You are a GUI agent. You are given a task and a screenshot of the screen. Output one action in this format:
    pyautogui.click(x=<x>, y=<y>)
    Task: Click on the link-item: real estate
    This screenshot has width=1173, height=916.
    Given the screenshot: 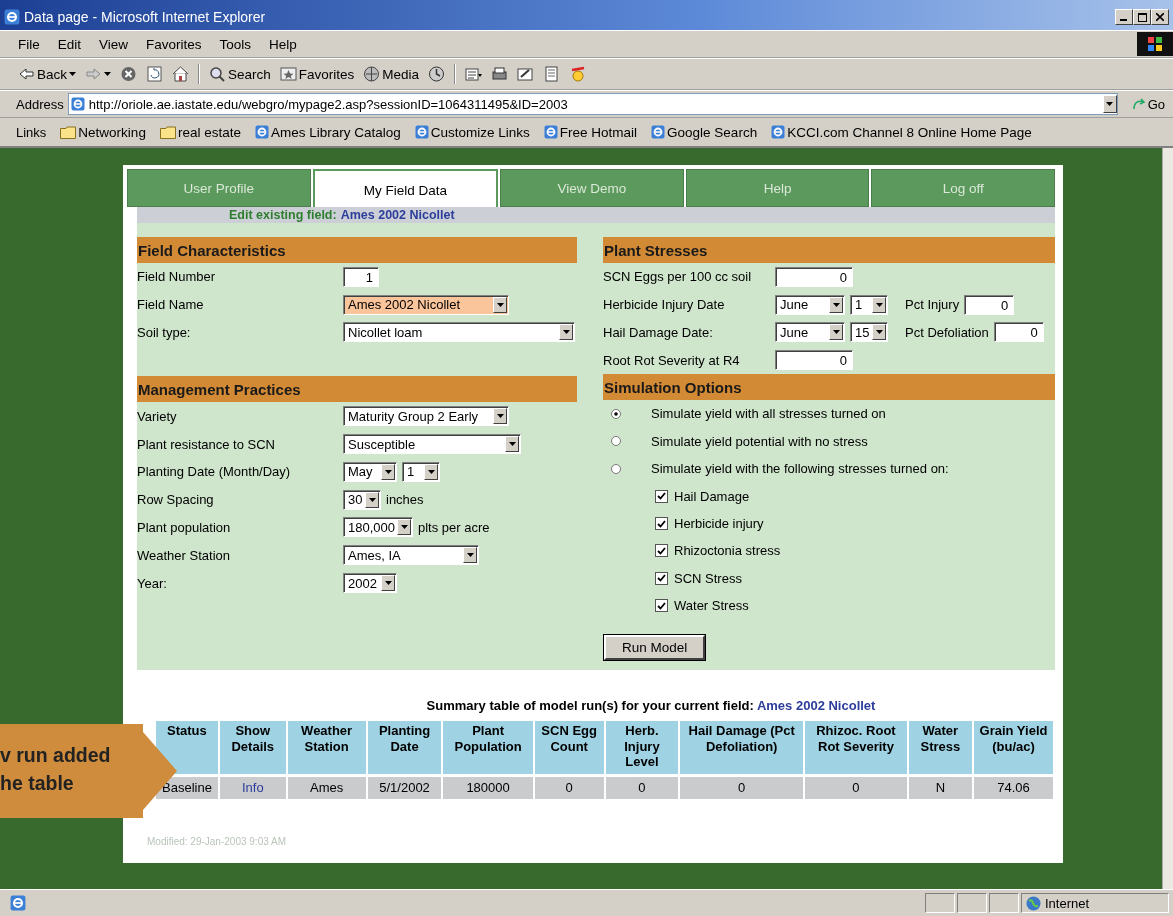 What is the action you would take?
    pyautogui.click(x=209, y=132)
    